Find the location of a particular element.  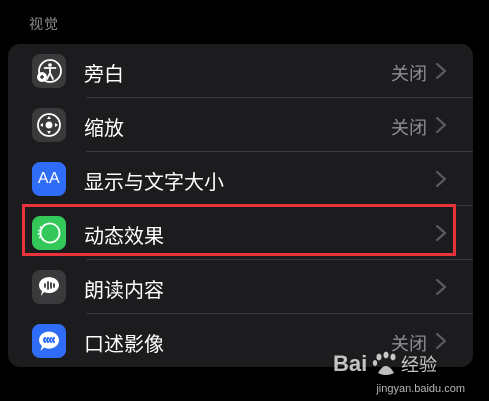

text-size-icon: AA is located at coordinates (49, 179).